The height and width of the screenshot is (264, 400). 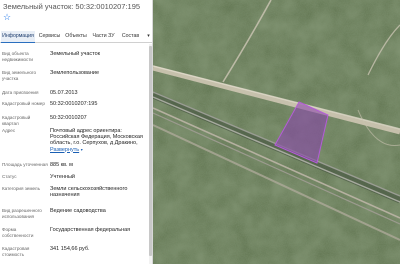 I want to click on scrollbar, so click(x=150, y=154).